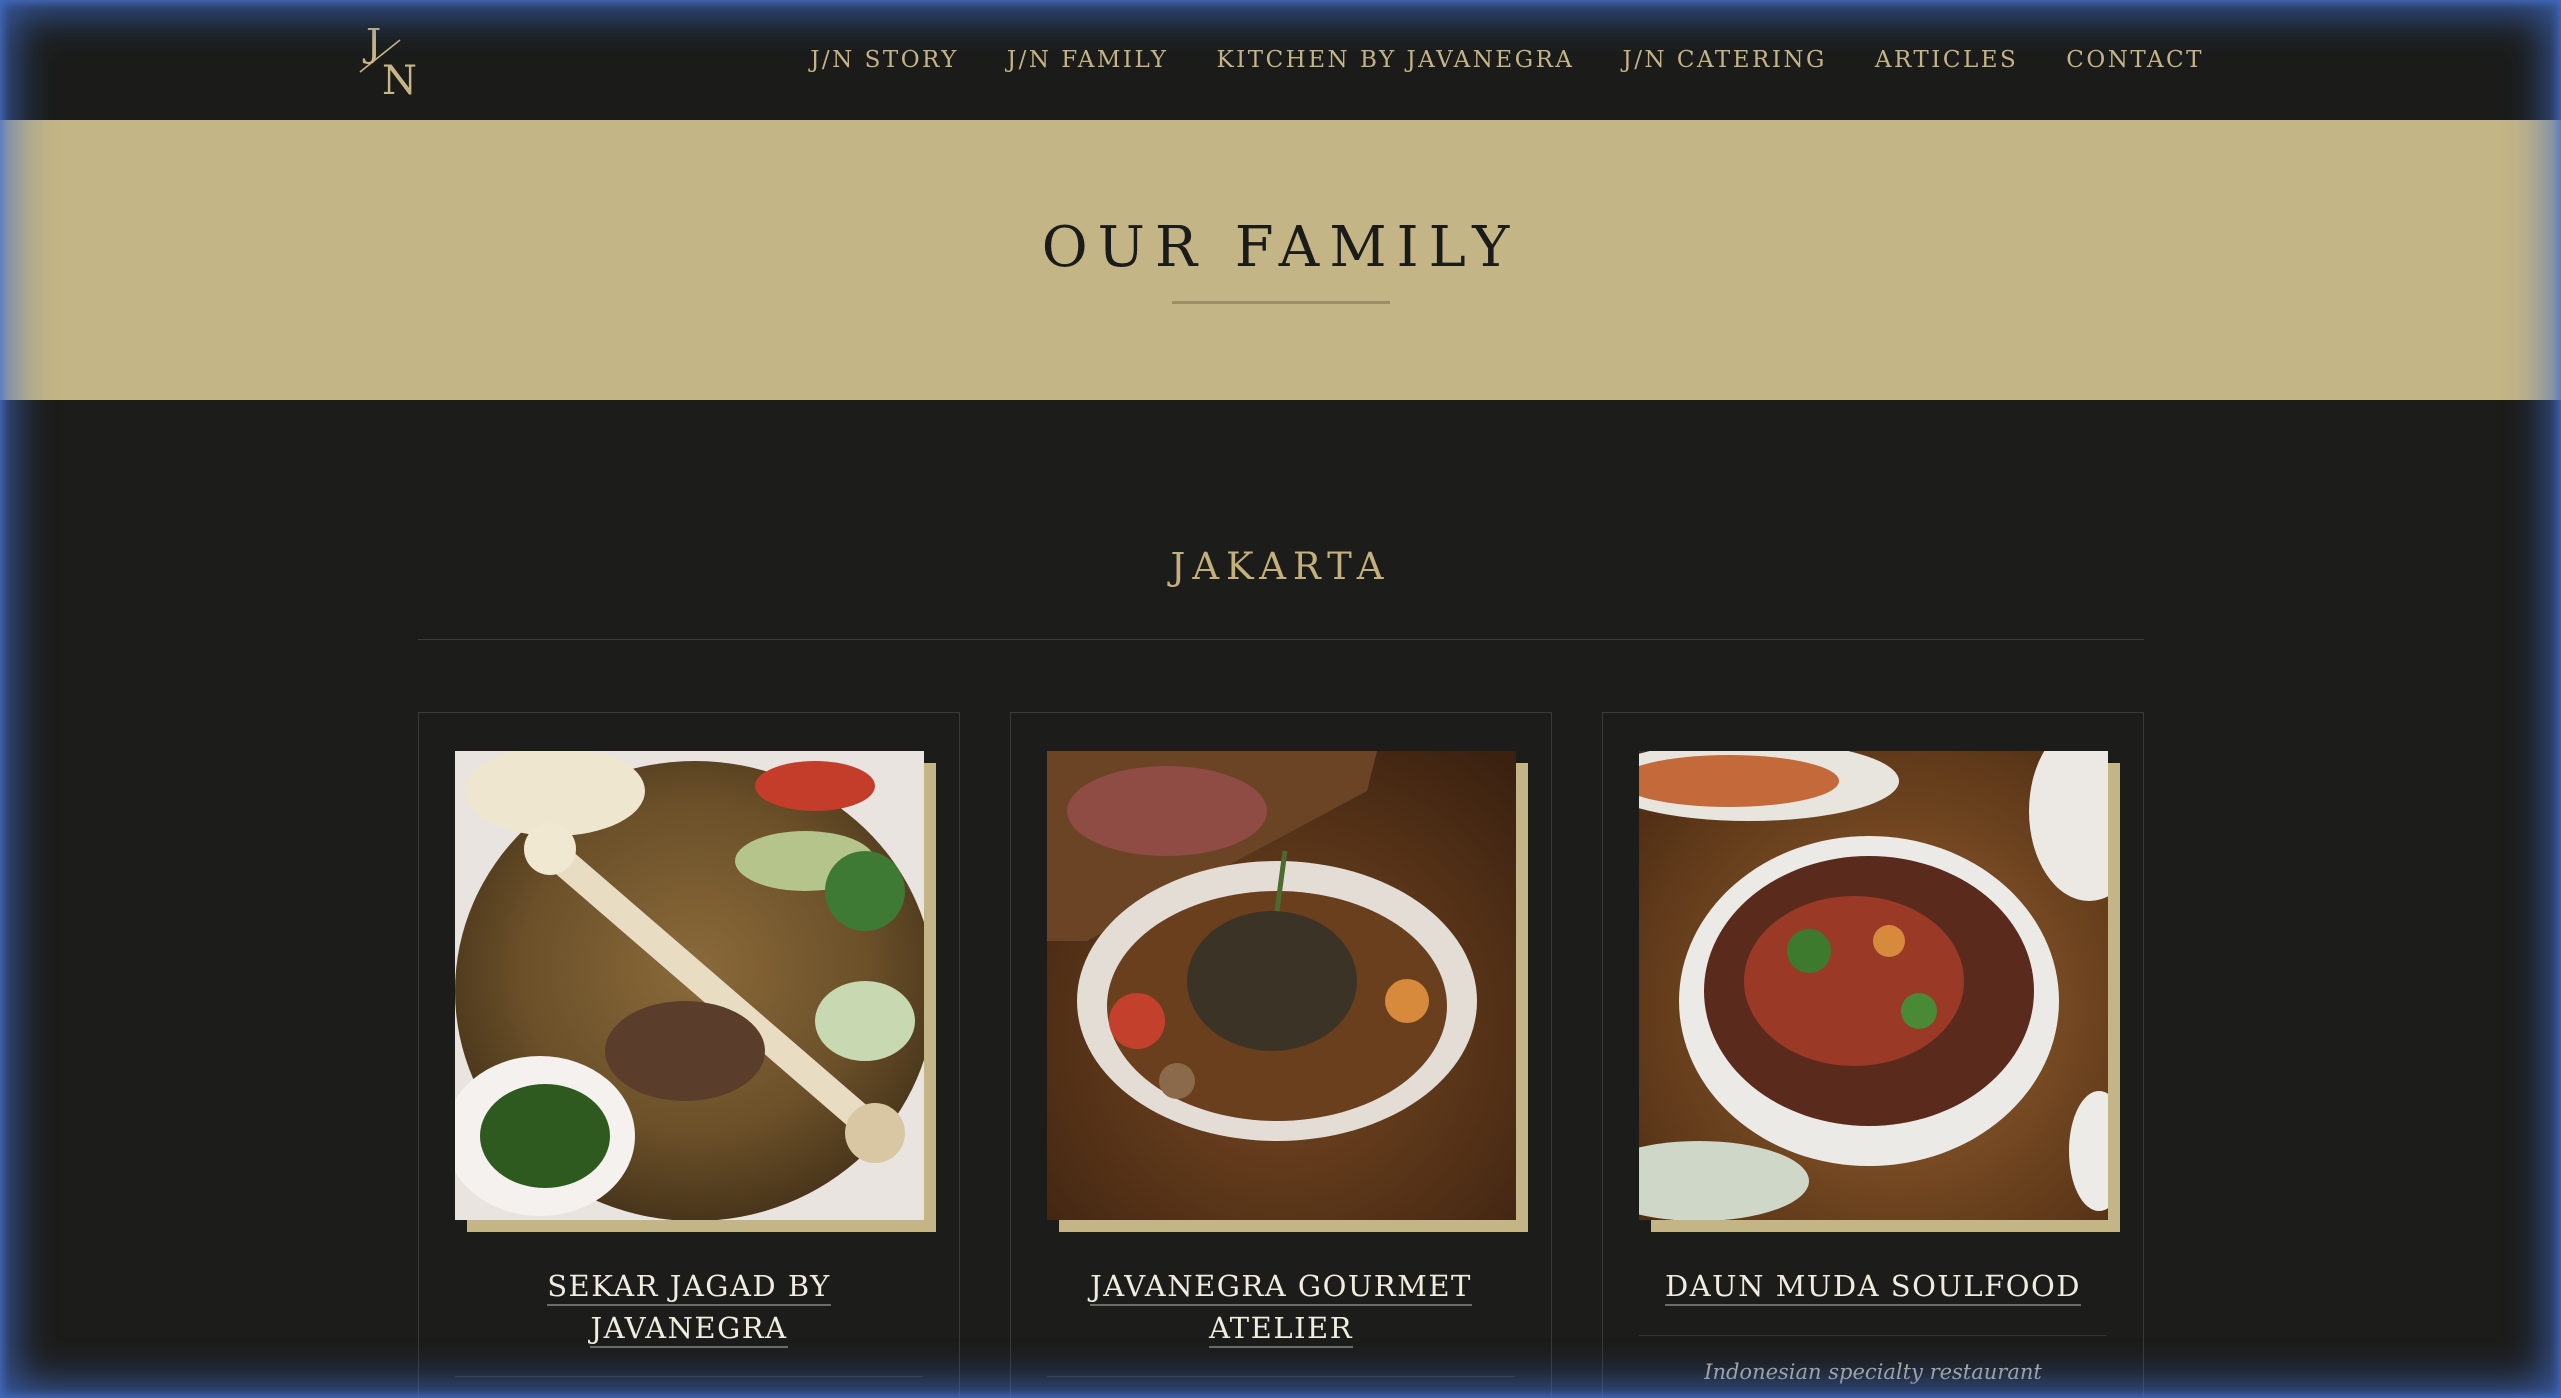  I want to click on plated-meat-photo-icon, so click(1281, 985).